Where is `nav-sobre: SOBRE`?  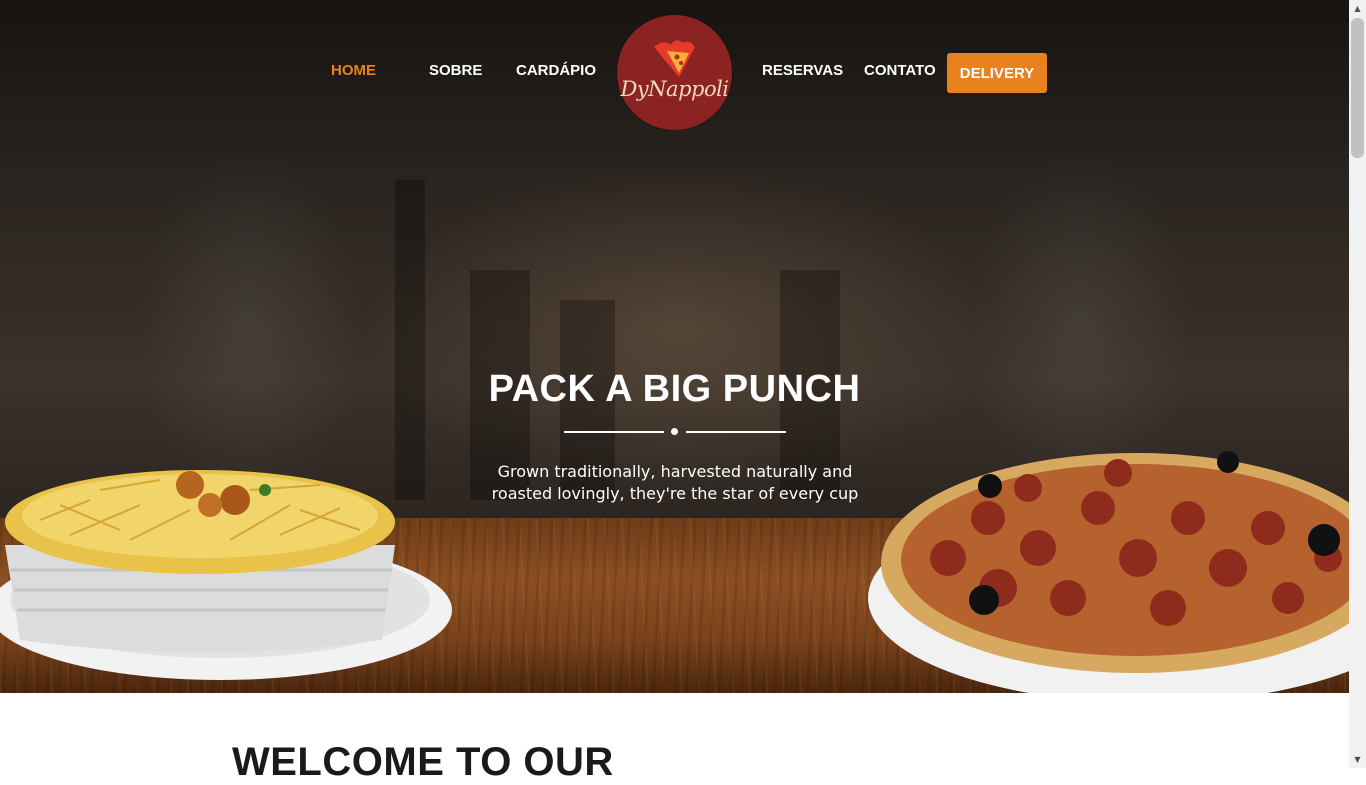 nav-sobre: SOBRE is located at coordinates (455, 74).